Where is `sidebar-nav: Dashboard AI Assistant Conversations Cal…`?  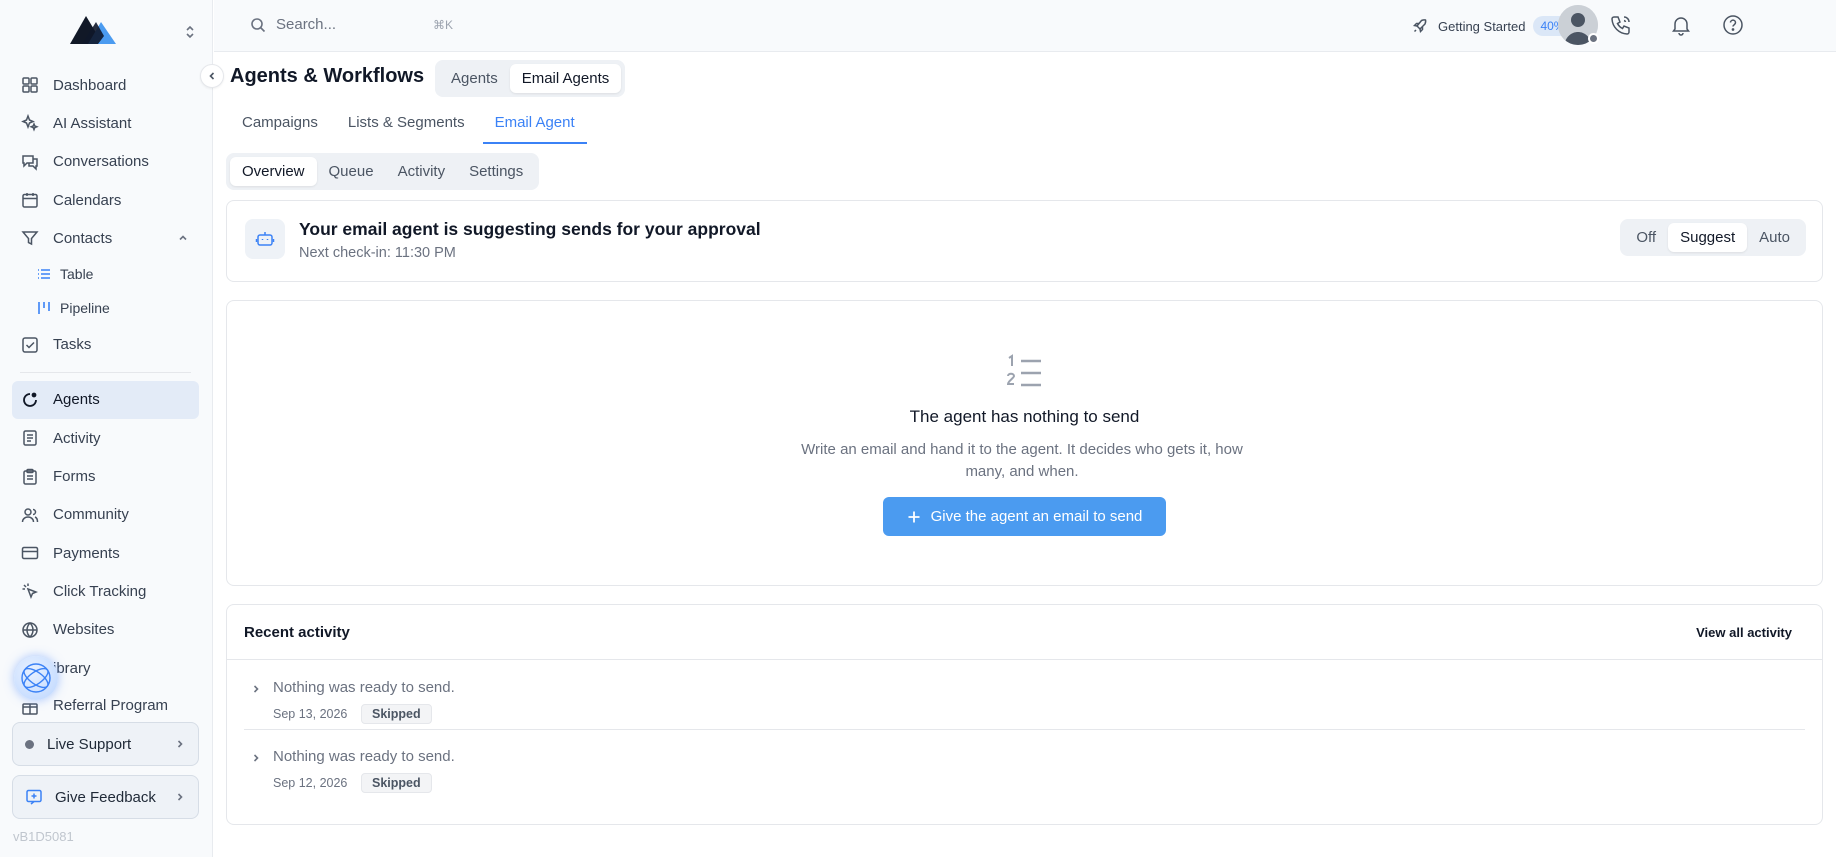
sidebar-nav: Dashboard AI Assistant Conversations Cal… is located at coordinates (105, 391).